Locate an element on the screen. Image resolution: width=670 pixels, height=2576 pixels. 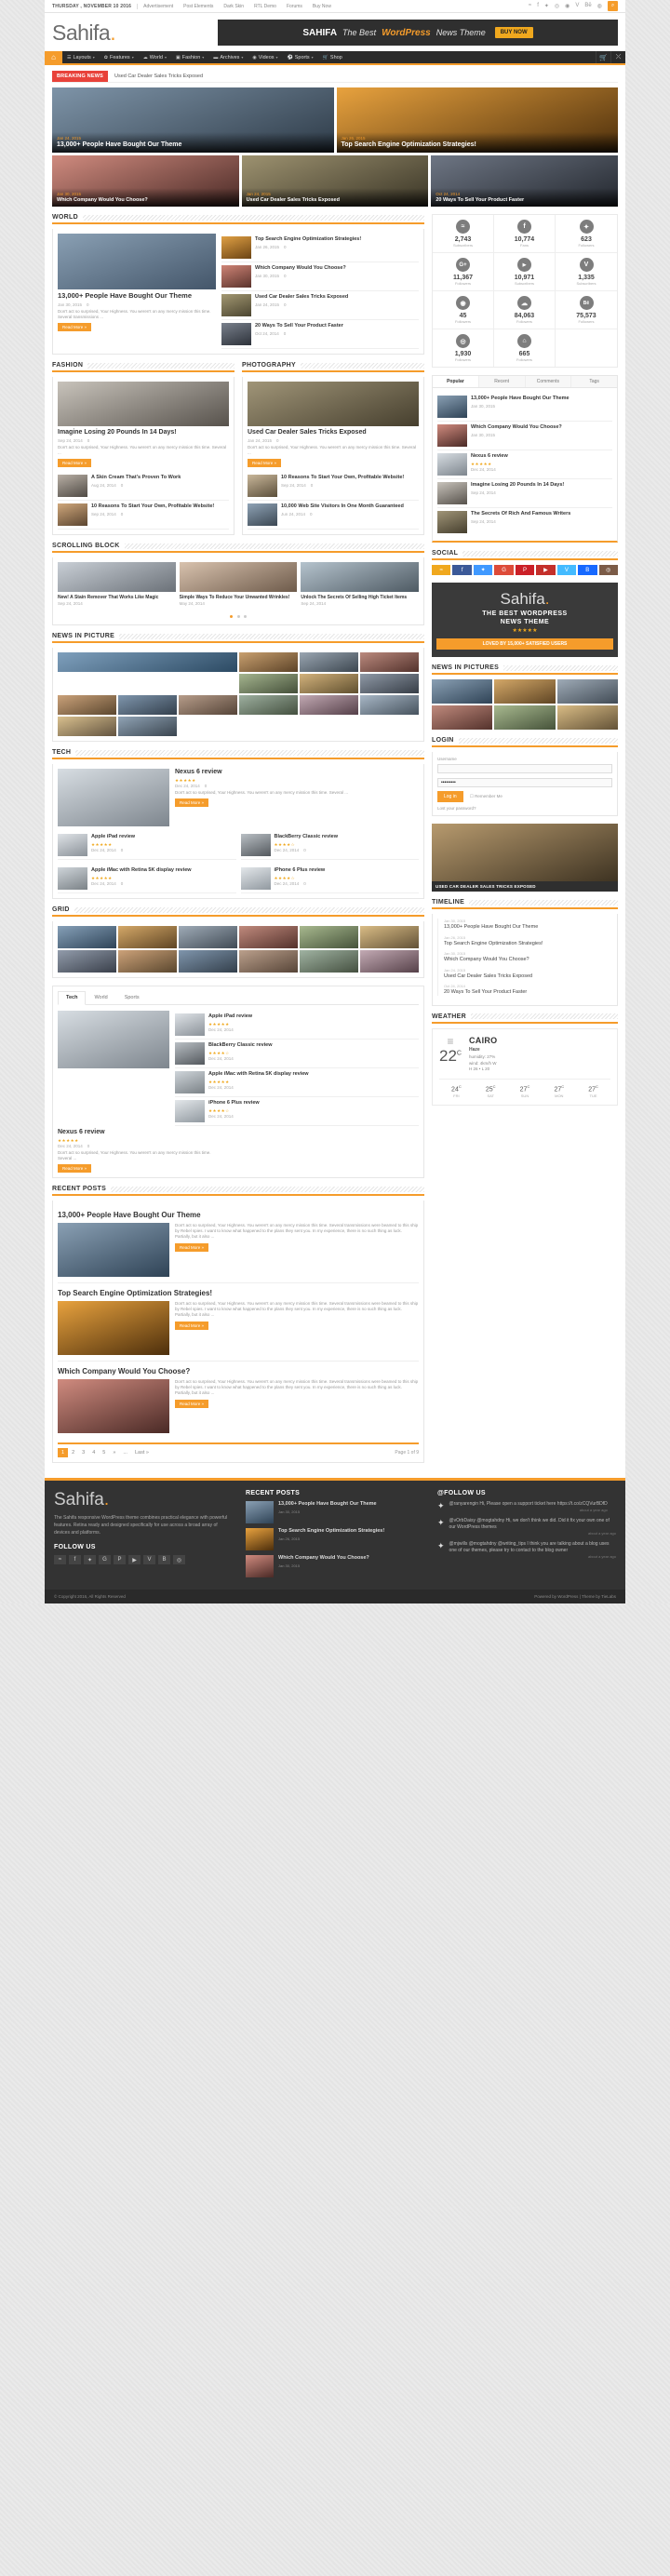
remember-me-label: ☐ Remember Me is located at coordinates (486, 796).